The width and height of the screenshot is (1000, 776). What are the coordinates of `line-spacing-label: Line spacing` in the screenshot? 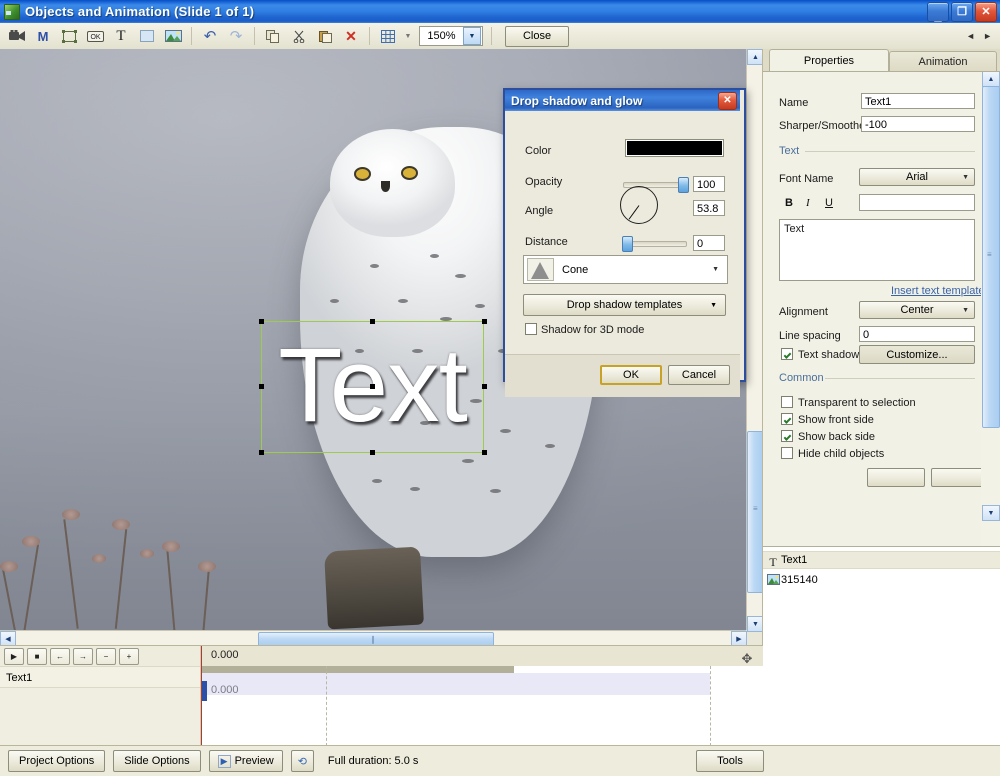 It's located at (810, 336).